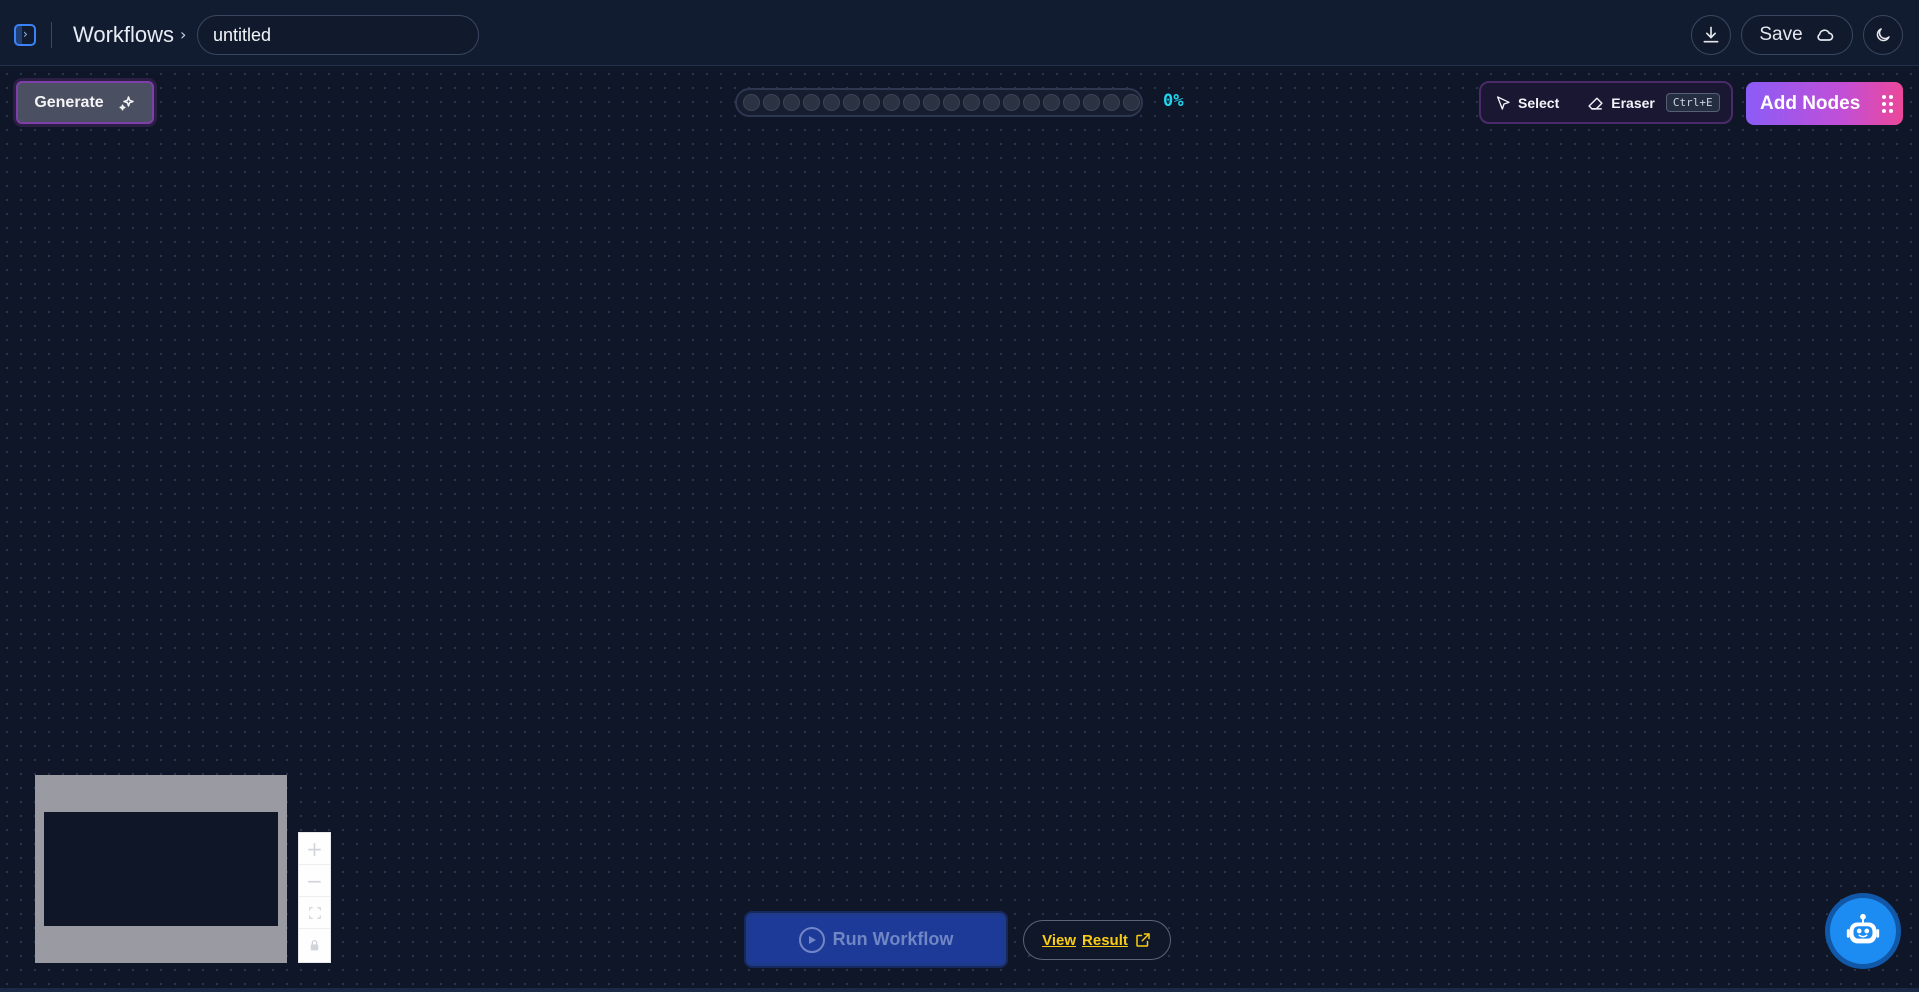 The image size is (1919, 992). I want to click on lock-icon, so click(314, 944).